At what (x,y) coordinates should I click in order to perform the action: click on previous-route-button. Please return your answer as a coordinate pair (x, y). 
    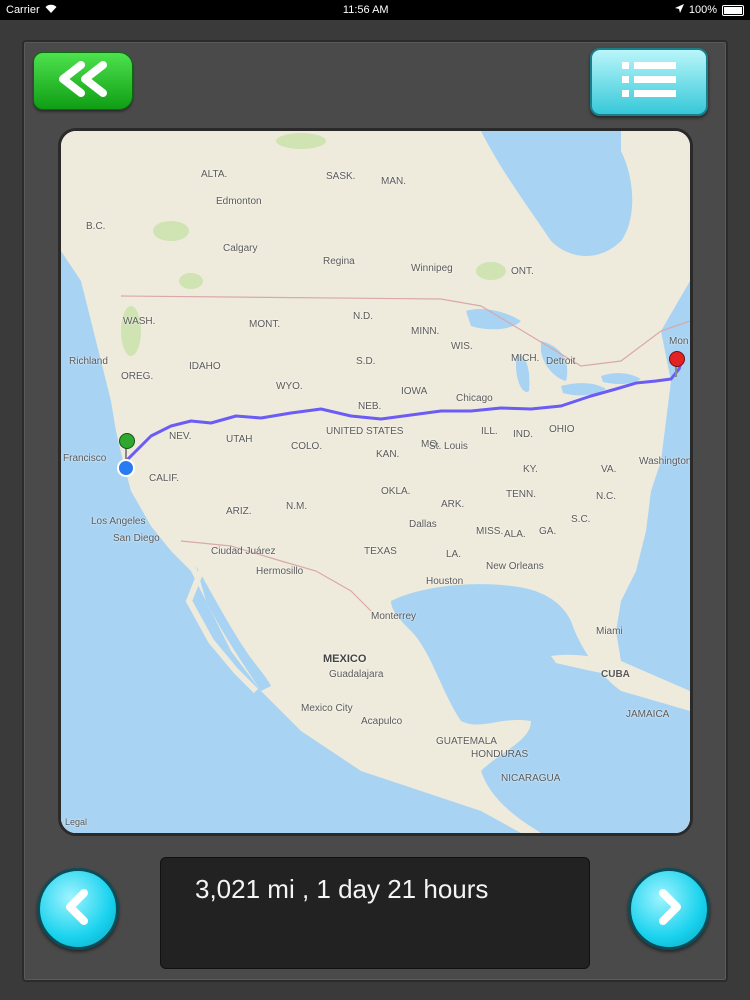
    Looking at the image, I should click on (78, 909).